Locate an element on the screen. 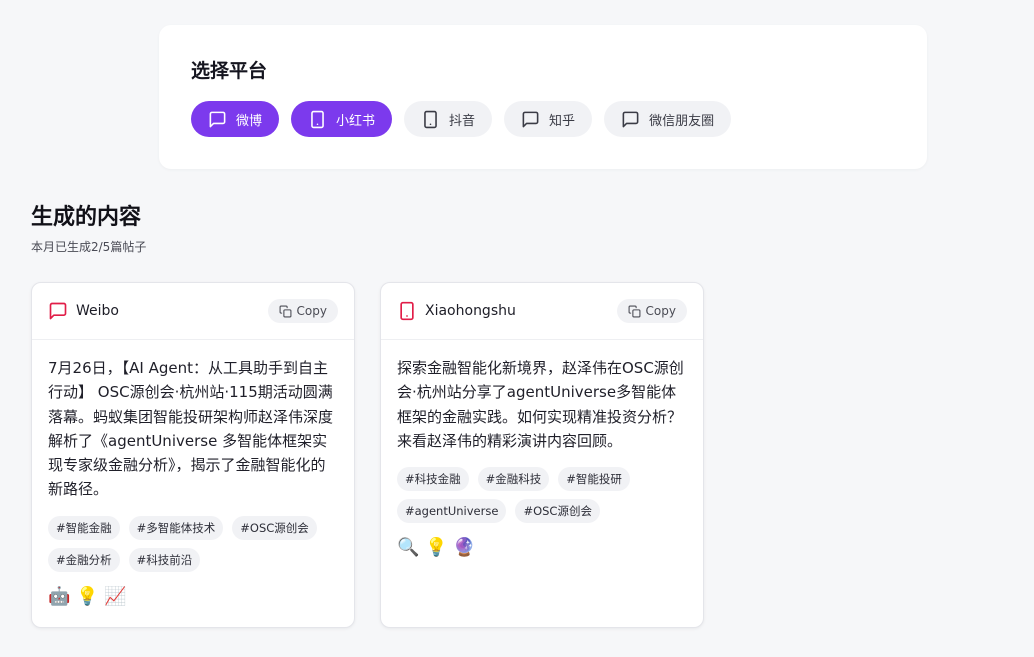 The width and height of the screenshot is (1034, 657). hashtag: #金融分析 is located at coordinates (84, 559).